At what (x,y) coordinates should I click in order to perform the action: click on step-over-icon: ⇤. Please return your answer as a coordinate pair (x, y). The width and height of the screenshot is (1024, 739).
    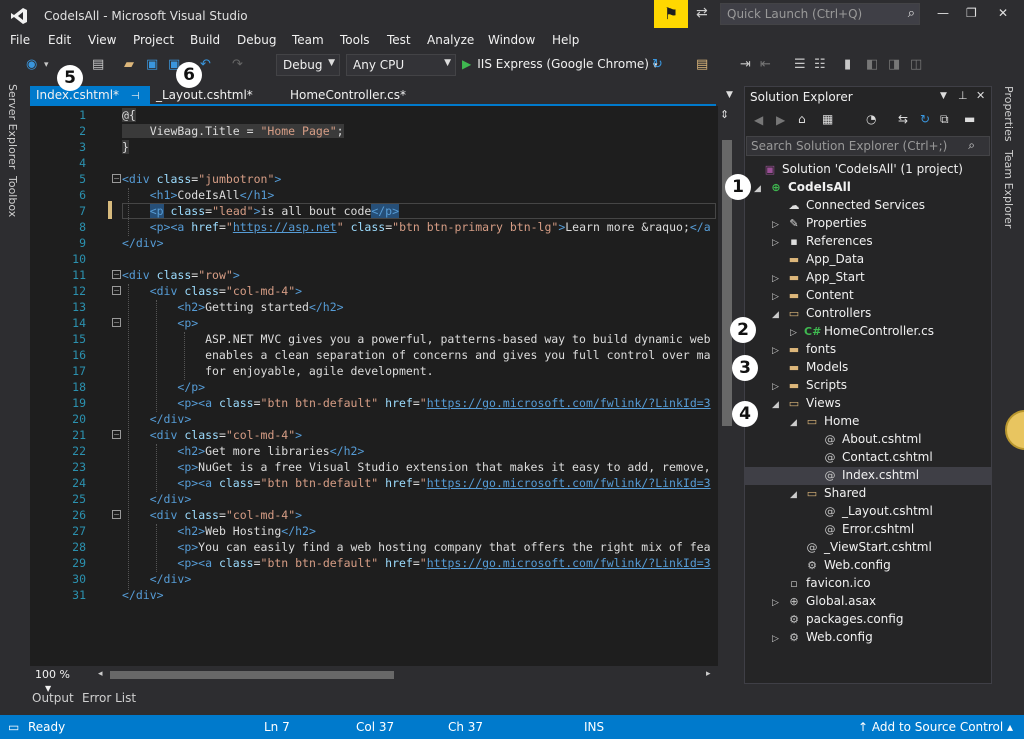
    Looking at the image, I should click on (765, 64).